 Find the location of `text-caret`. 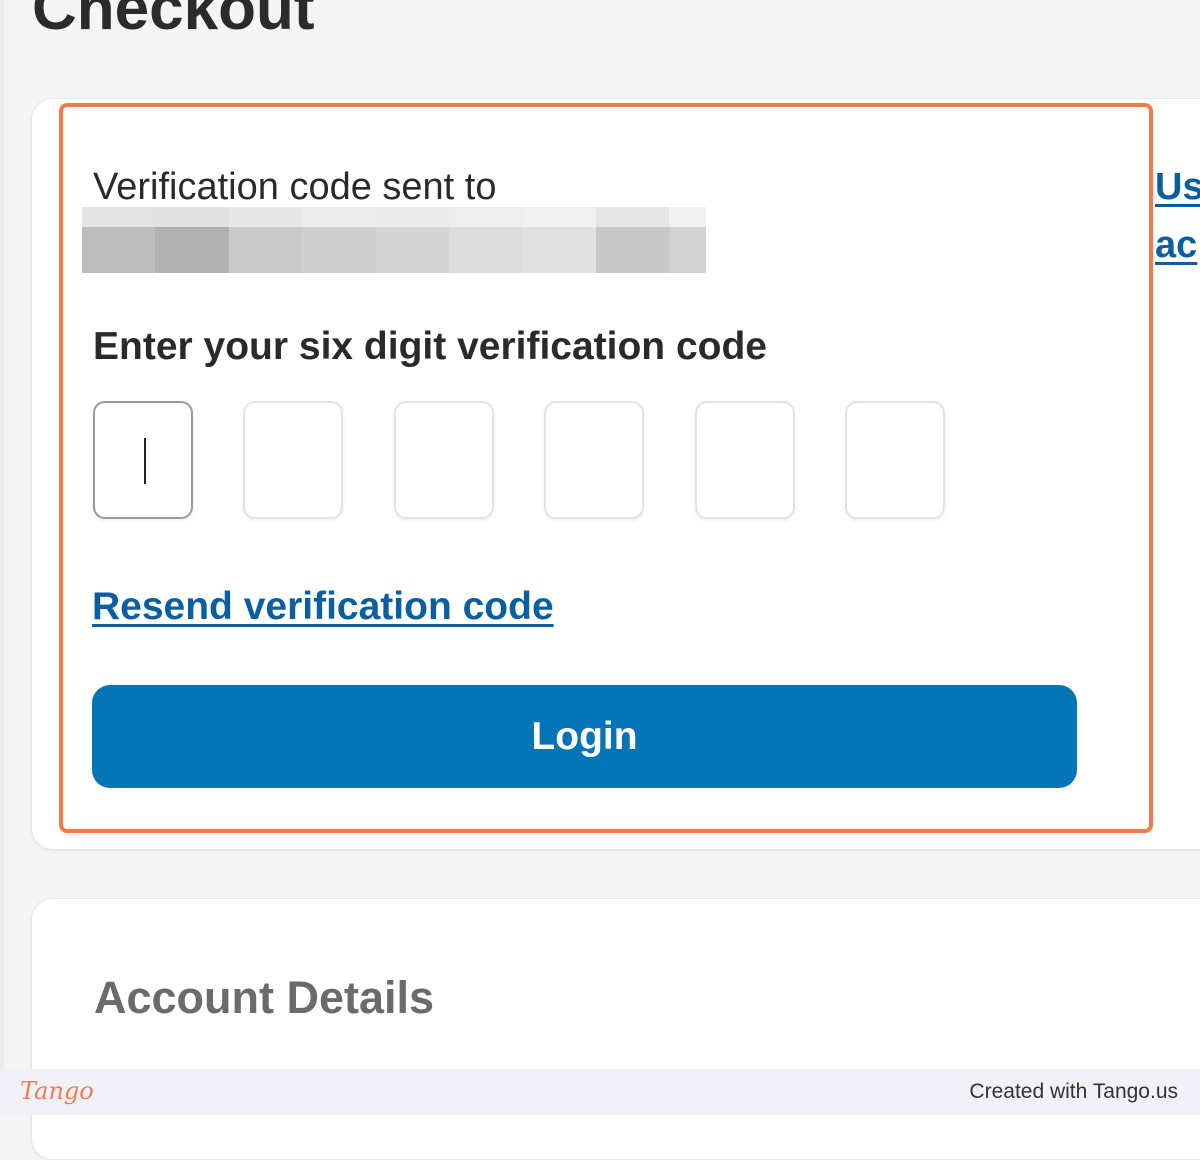

text-caret is located at coordinates (145, 461).